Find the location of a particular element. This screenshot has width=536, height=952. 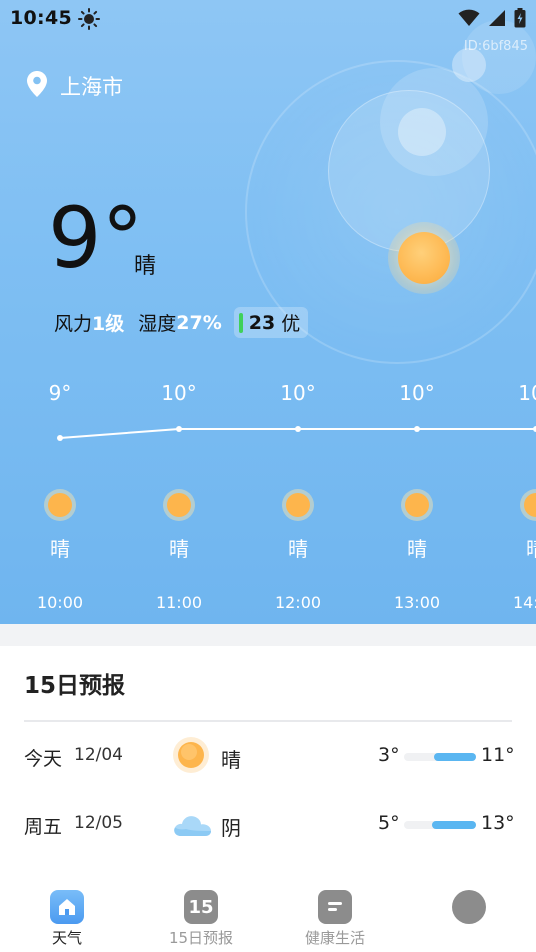

hourly-temp: 9° is located at coordinates (60, 393).